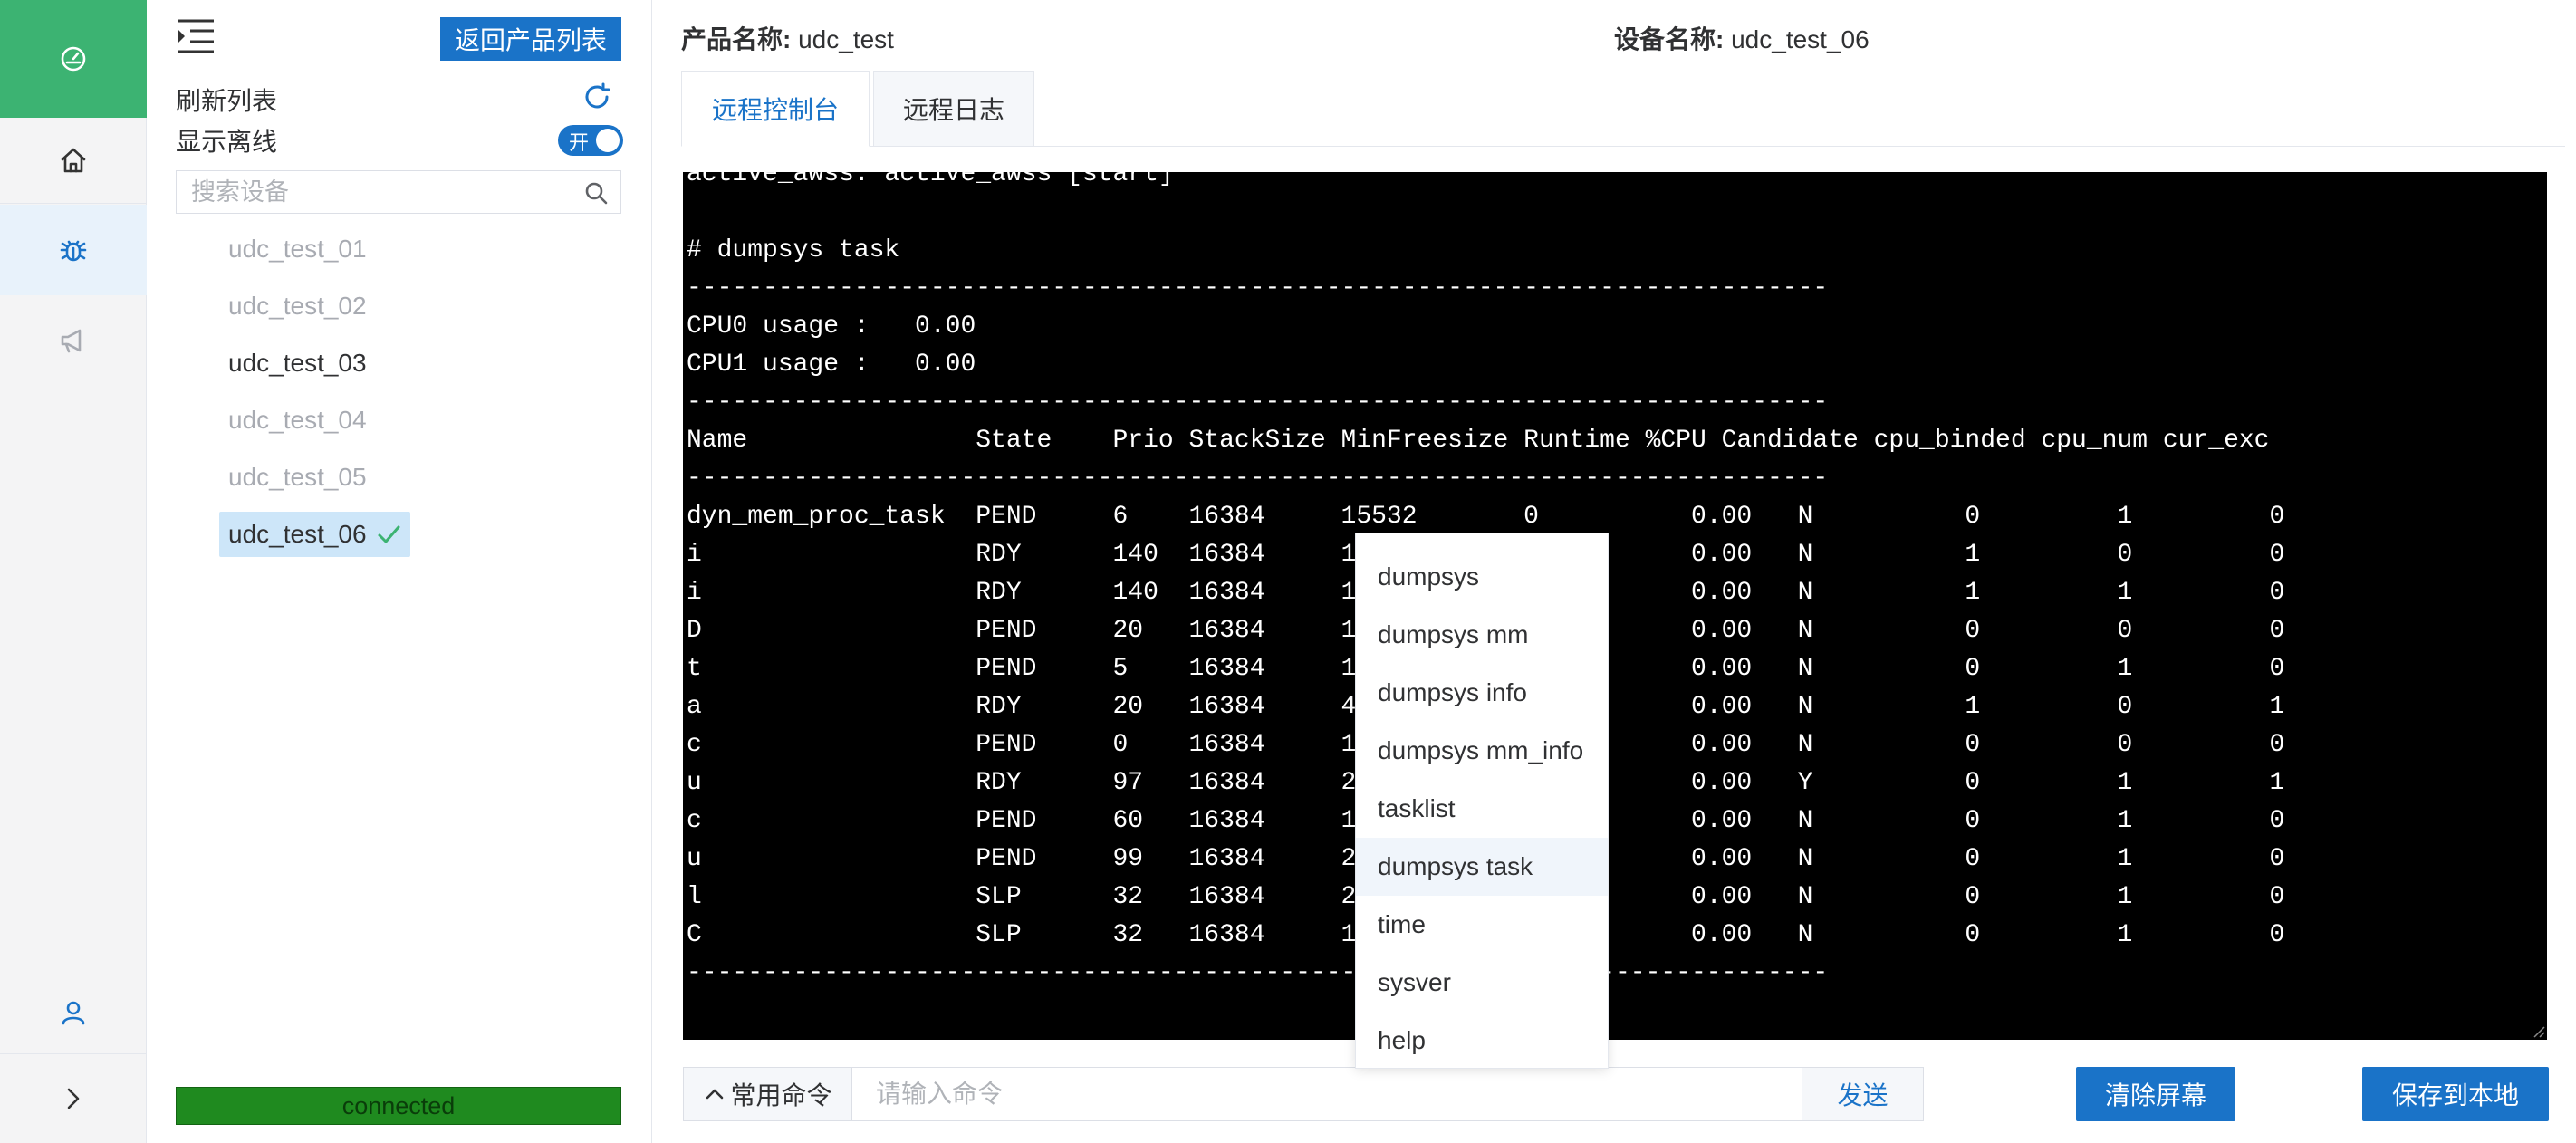  I want to click on command-option: sysver, so click(1482, 983).